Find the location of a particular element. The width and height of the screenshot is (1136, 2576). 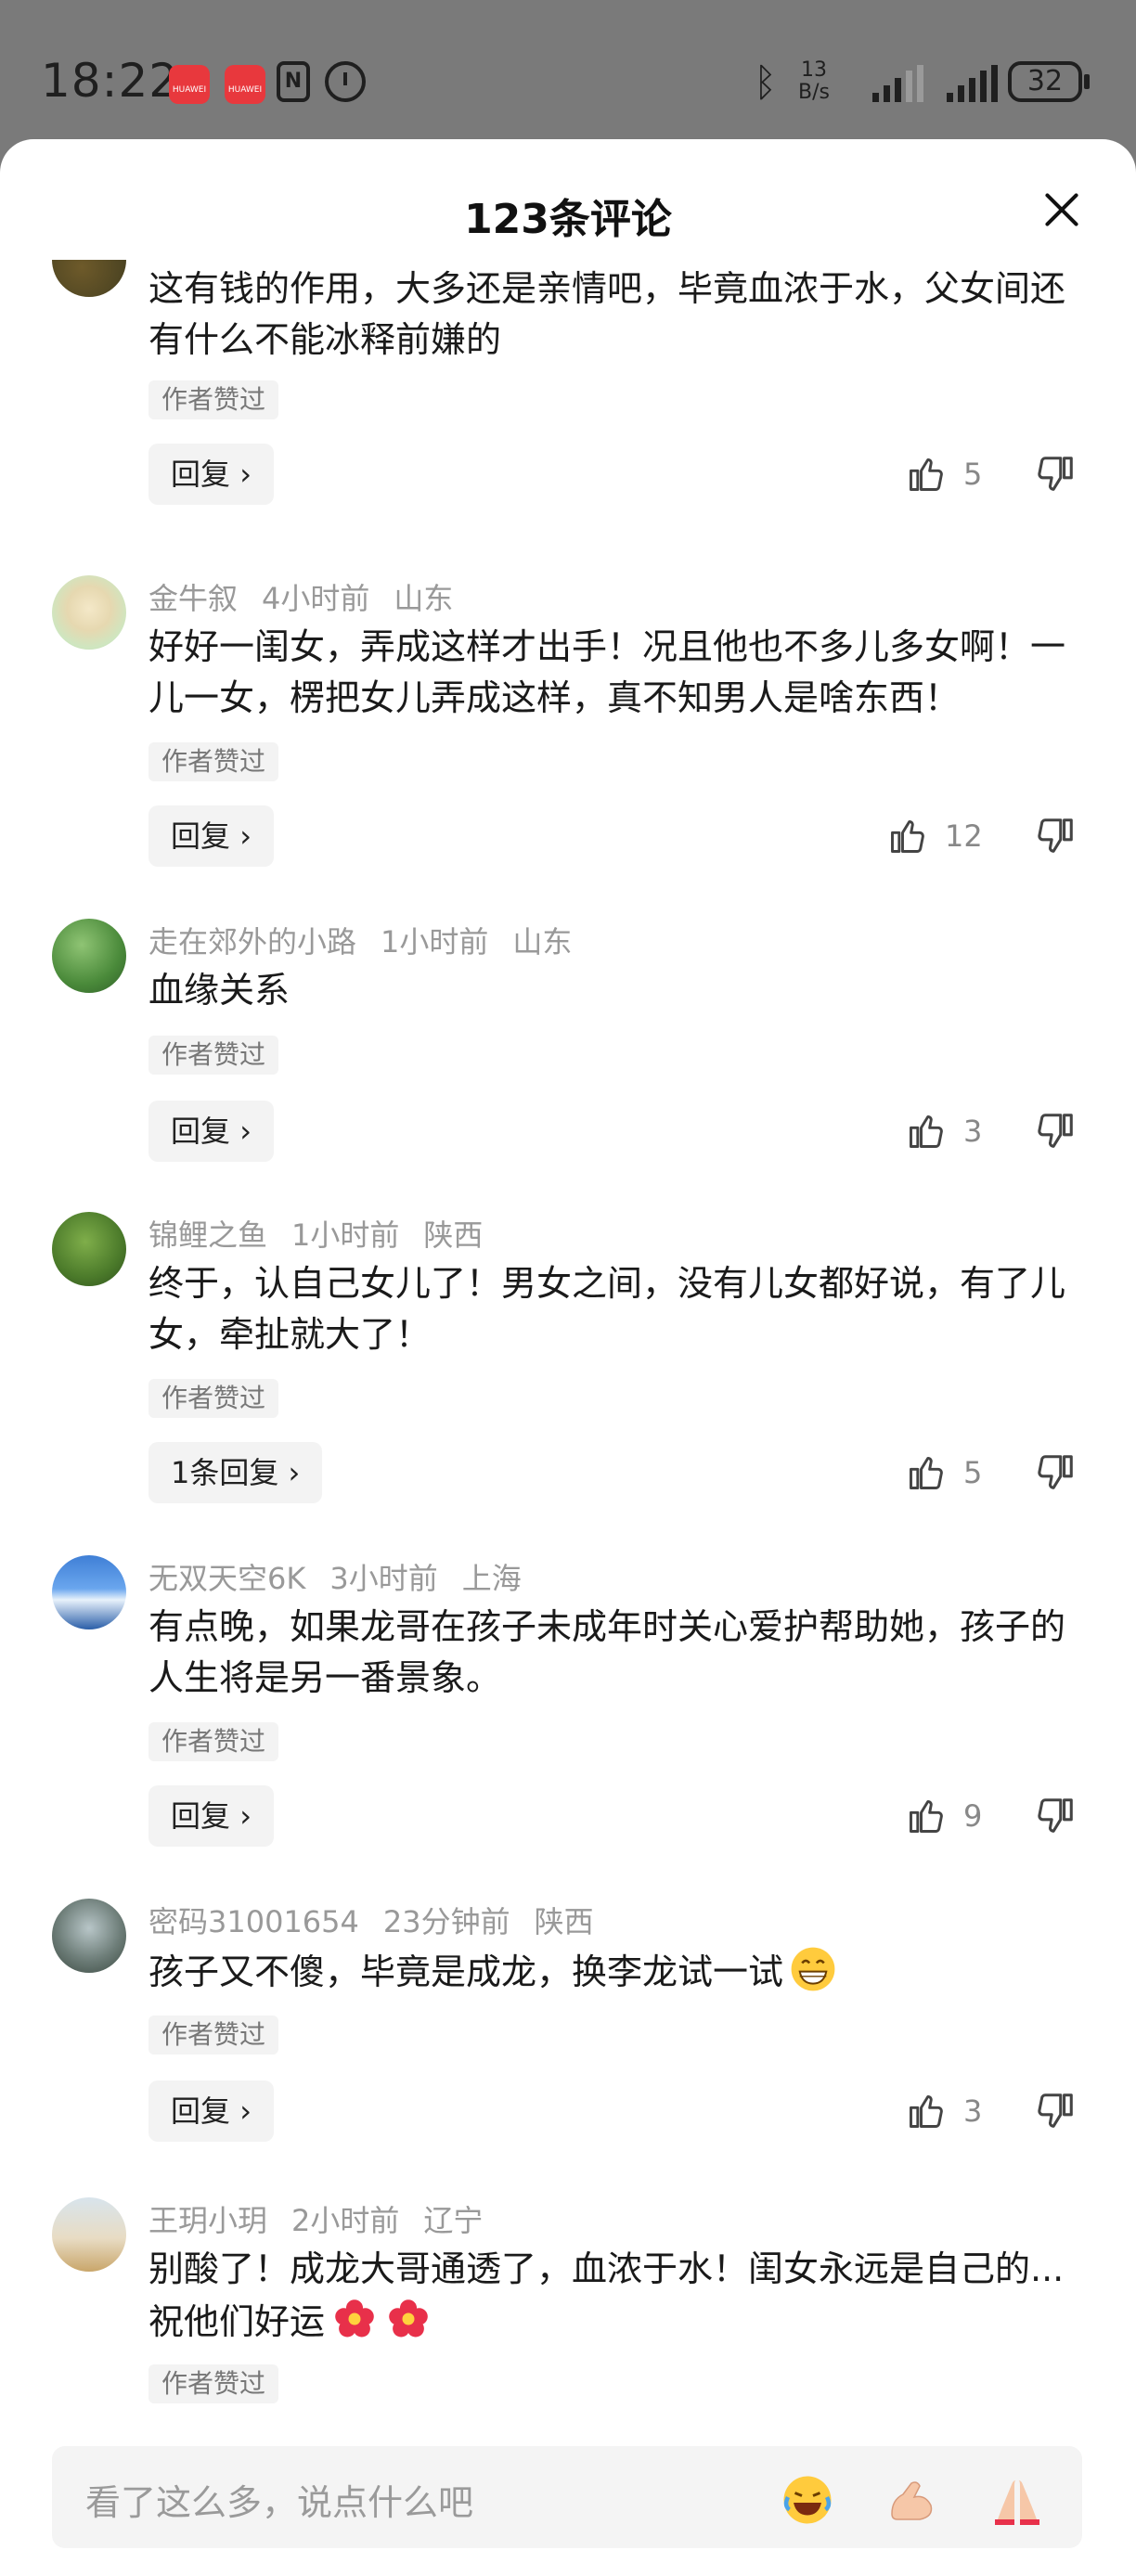

nfc-icon: N is located at coordinates (293, 82).